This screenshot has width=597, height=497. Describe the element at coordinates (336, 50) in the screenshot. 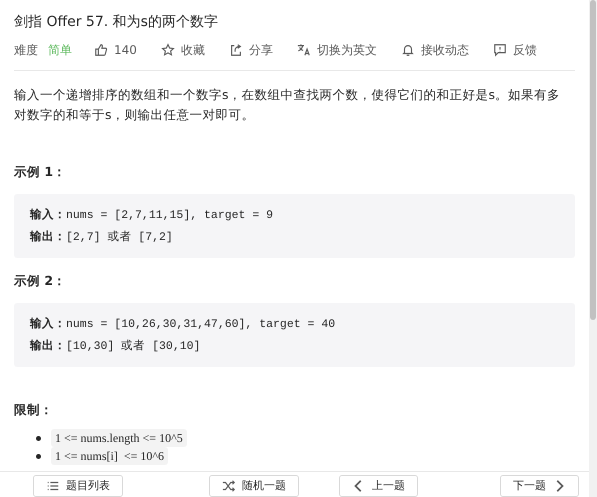

I see `translate-button: 切换为英文` at that location.